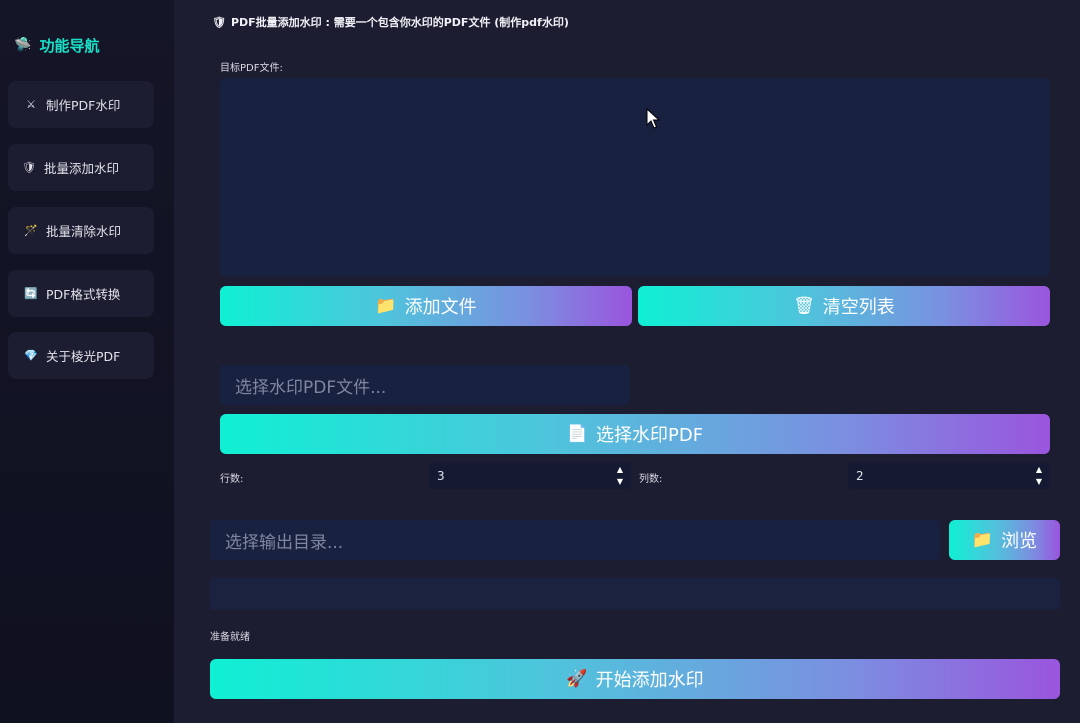 This screenshot has width=1080, height=723. I want to click on page-header: 🛡 PDF批量添加水印 : 需要一个包含你水印的PDF文件 (制作pdf水印), so click(390, 22).